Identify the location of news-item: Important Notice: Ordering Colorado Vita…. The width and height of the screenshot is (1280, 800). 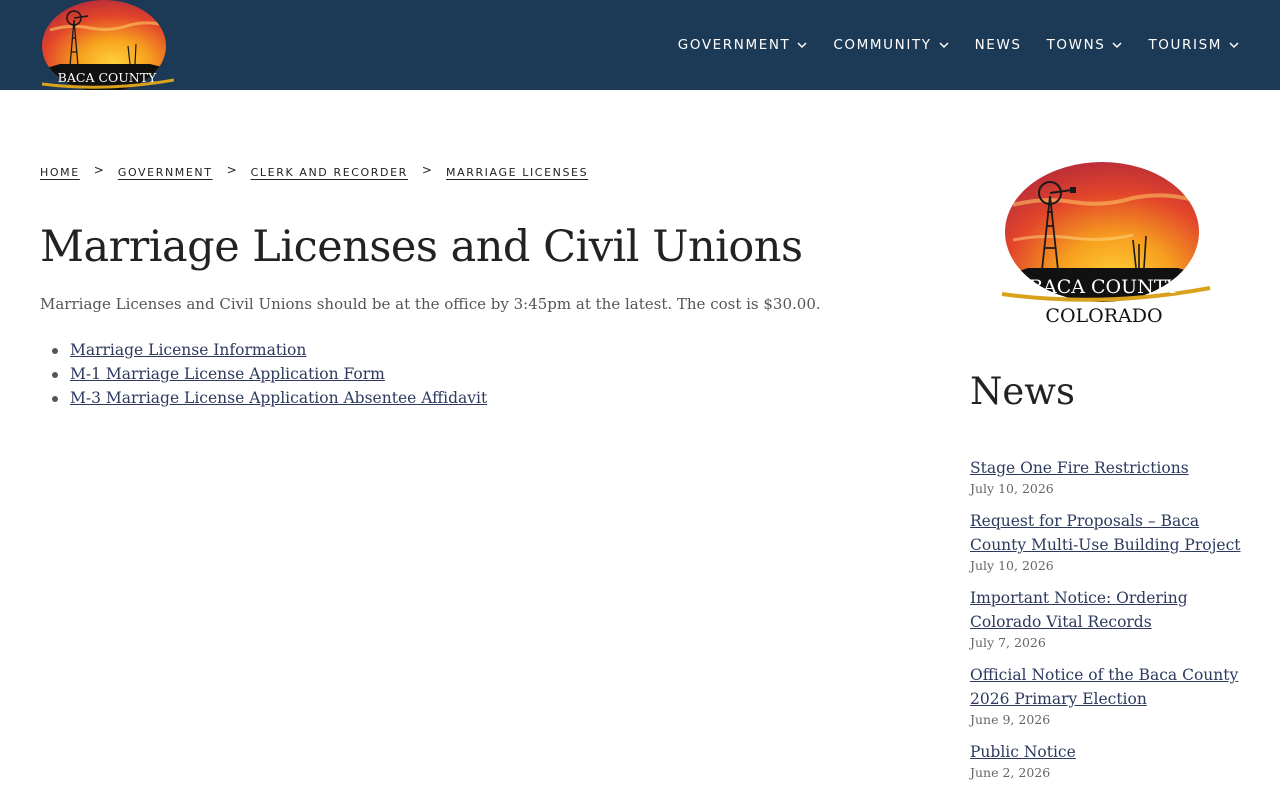
(1110, 619).